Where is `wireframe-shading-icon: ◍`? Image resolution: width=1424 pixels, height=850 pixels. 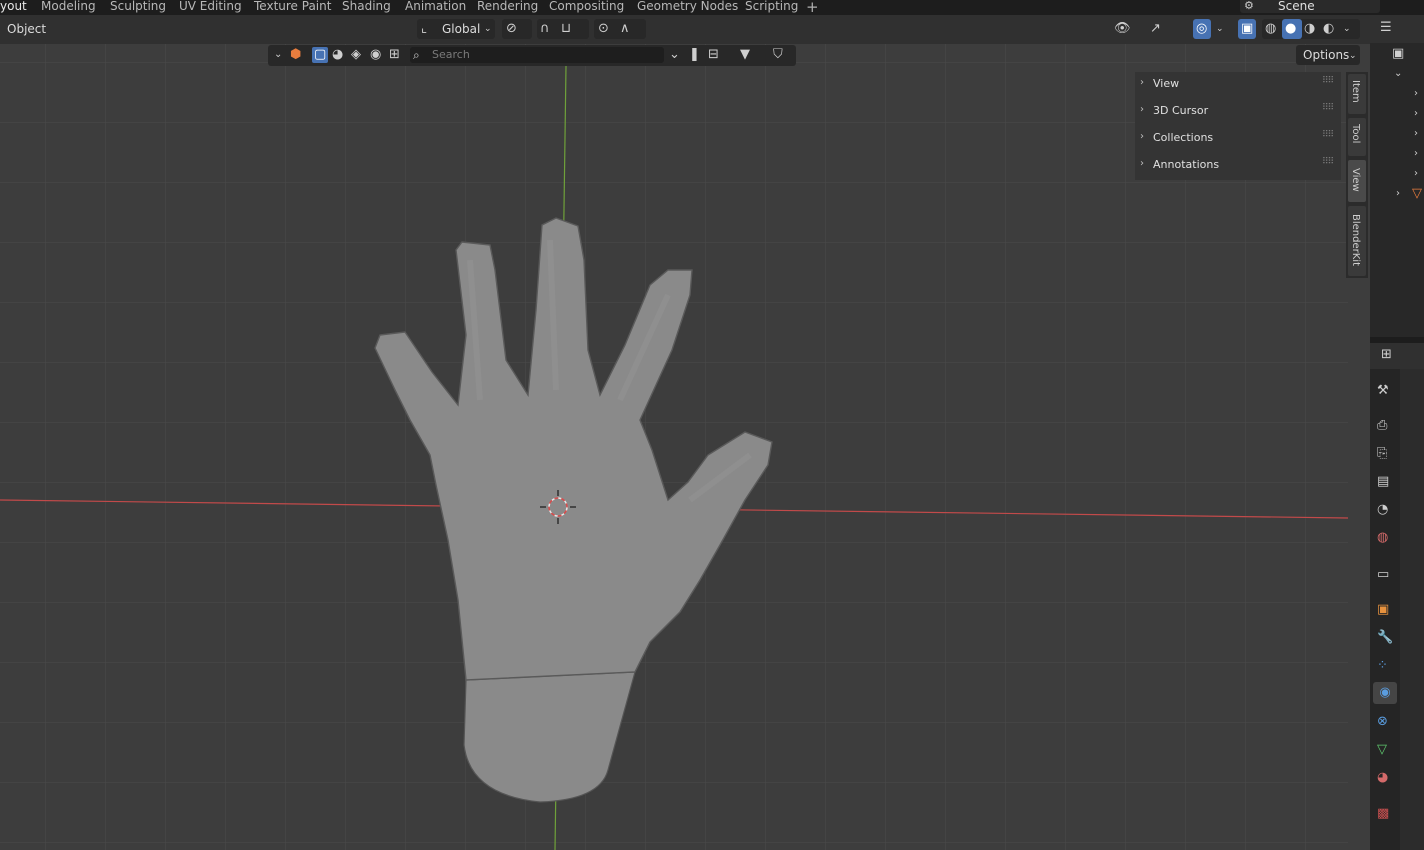 wireframe-shading-icon: ◍ is located at coordinates (1270, 29).